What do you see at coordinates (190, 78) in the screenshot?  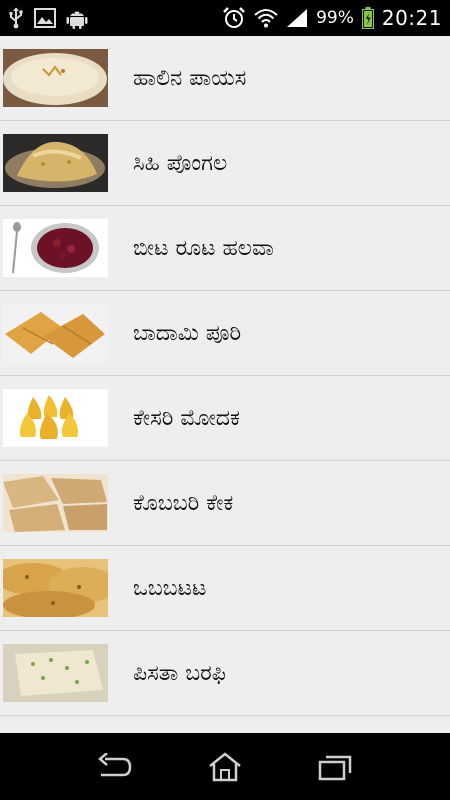 I see `list-item-label: ಹಾಲಿನ ಪಾಯಸ` at bounding box center [190, 78].